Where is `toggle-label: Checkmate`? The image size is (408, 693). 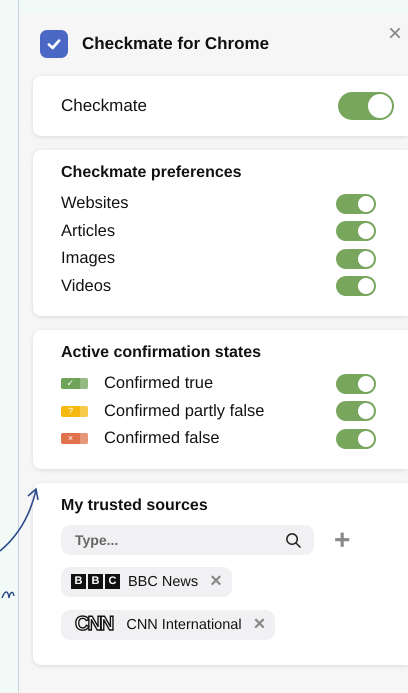
toggle-label: Checkmate is located at coordinates (104, 106).